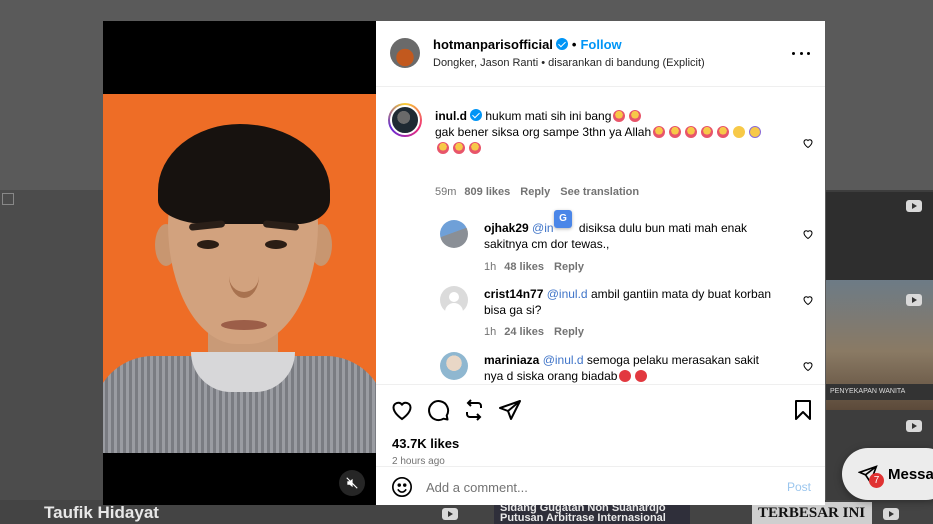  Describe the element at coordinates (879, 392) in the screenshot. I see `background-caption: PENYEKAPAN WANITA` at that location.